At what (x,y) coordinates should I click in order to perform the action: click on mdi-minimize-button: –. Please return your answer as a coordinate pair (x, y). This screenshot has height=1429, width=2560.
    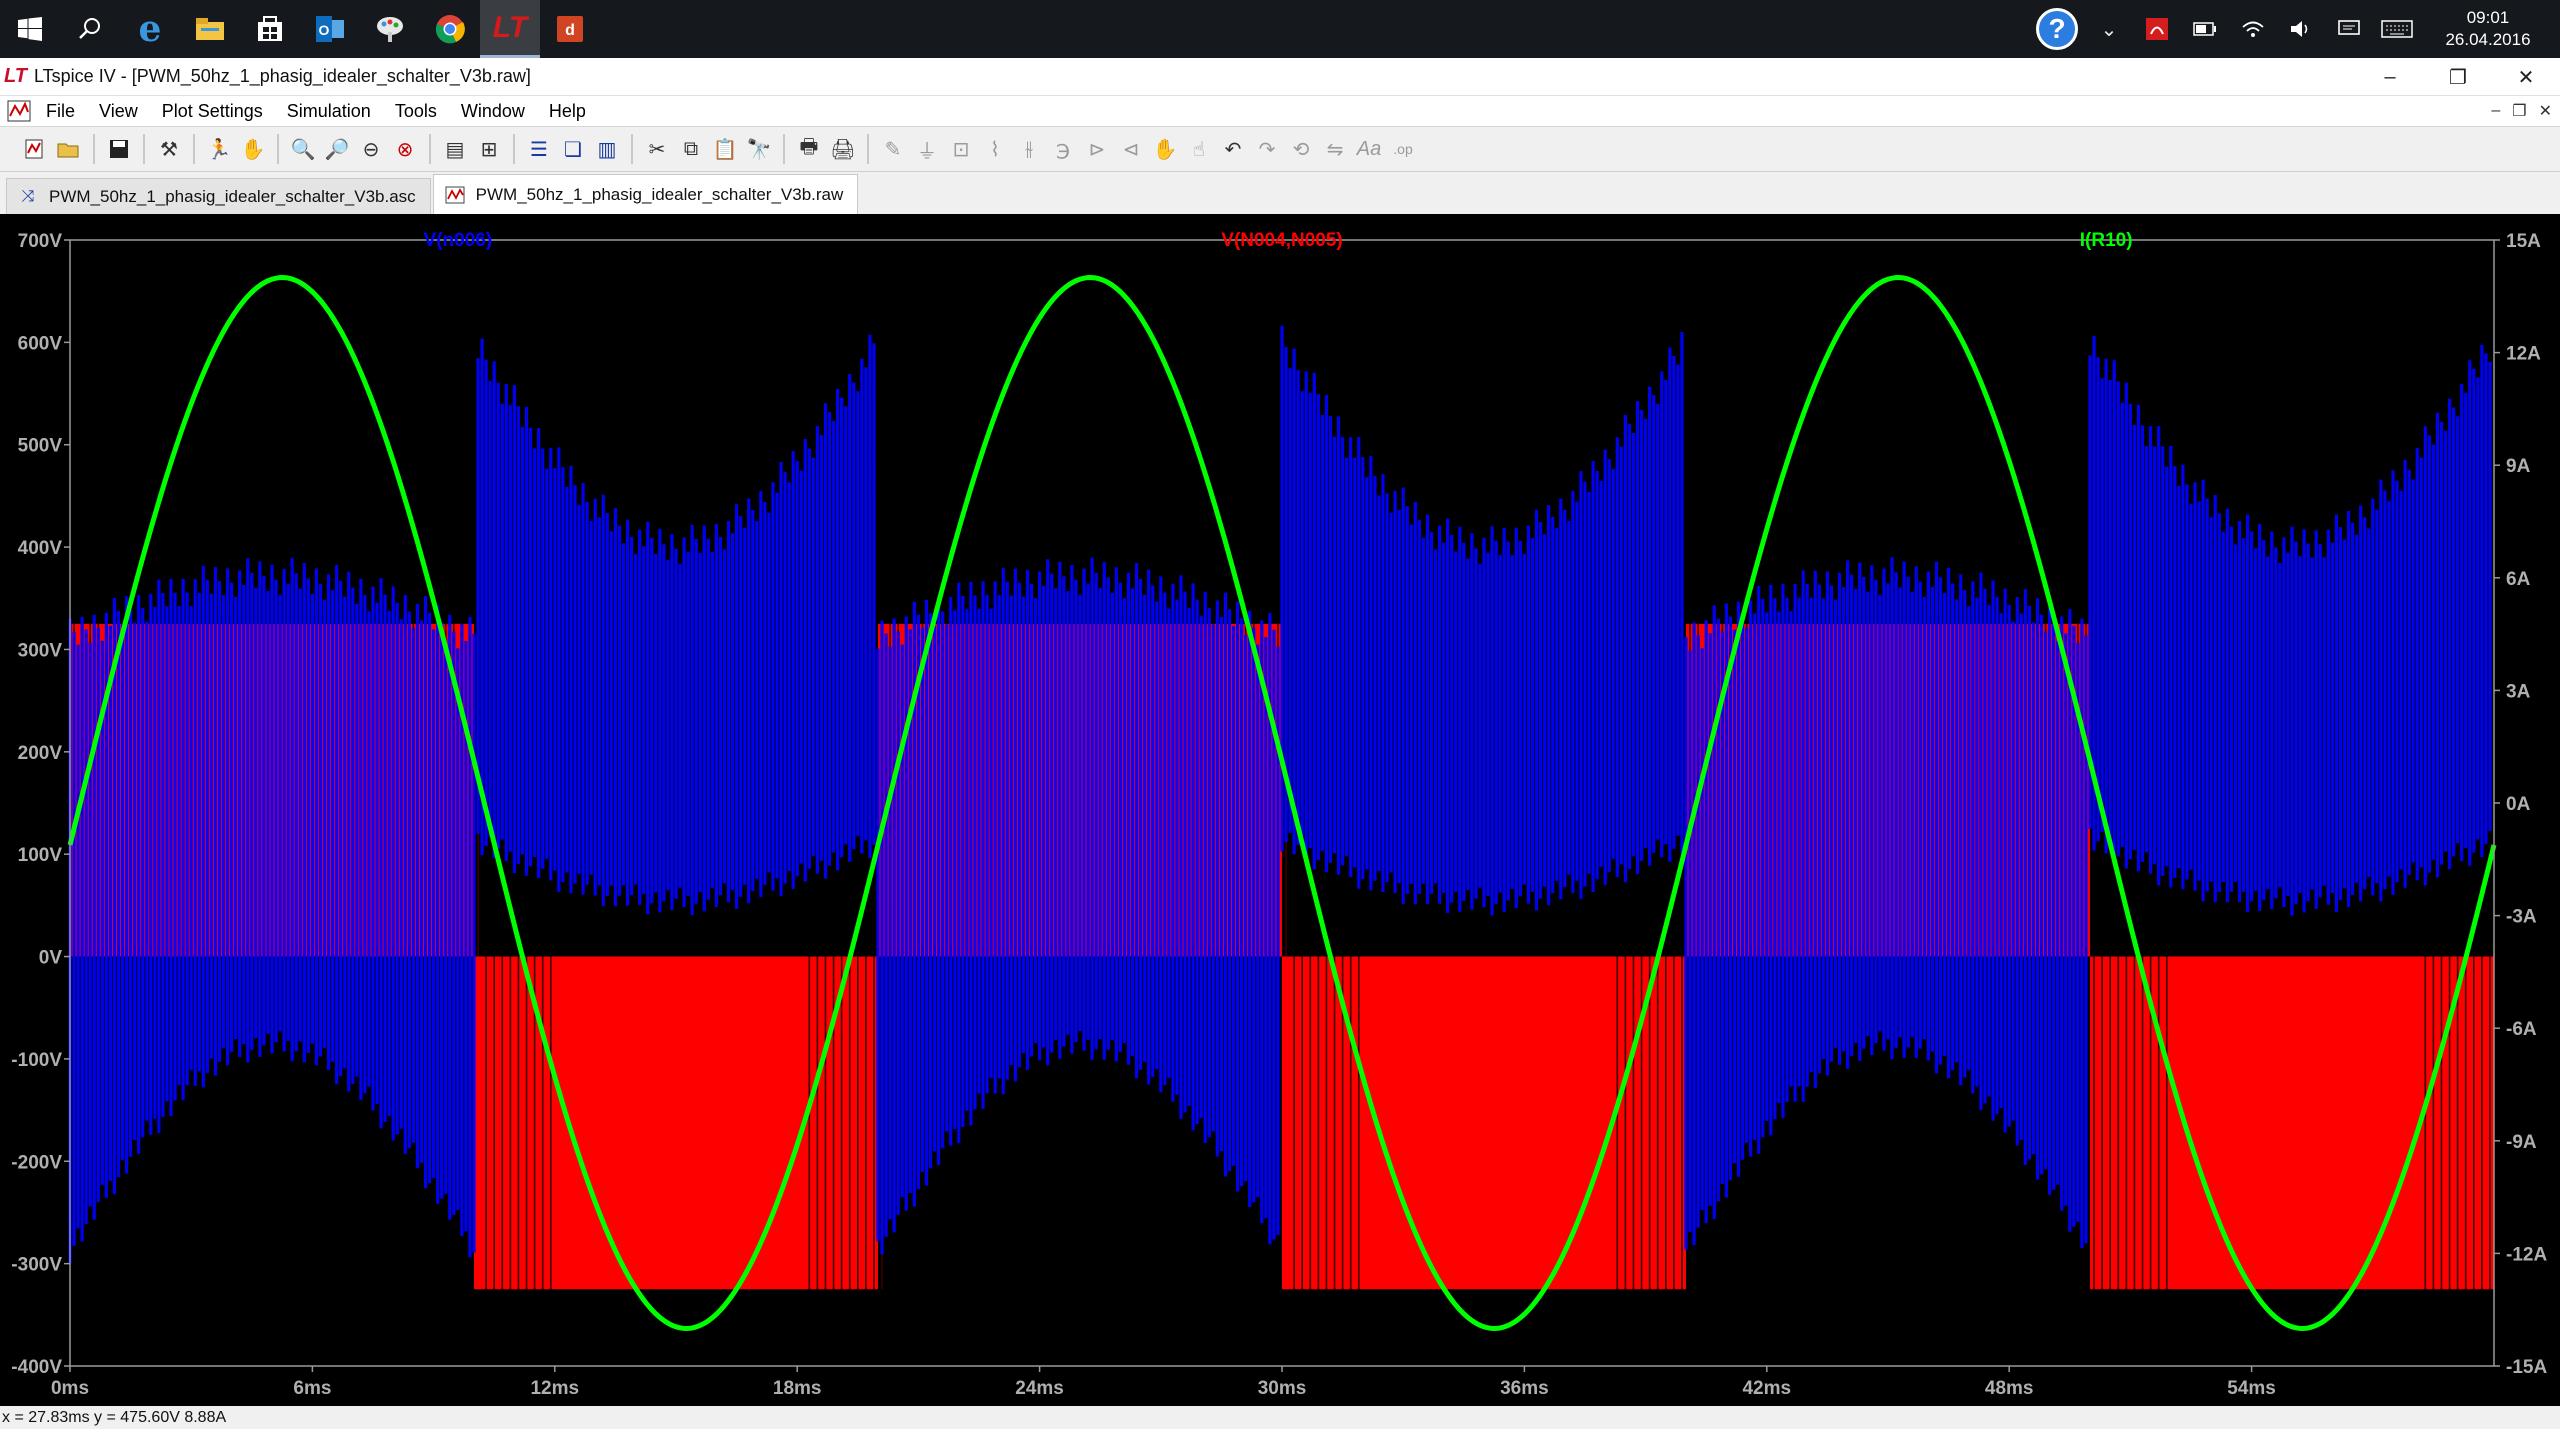
    Looking at the image, I should click on (2495, 111).